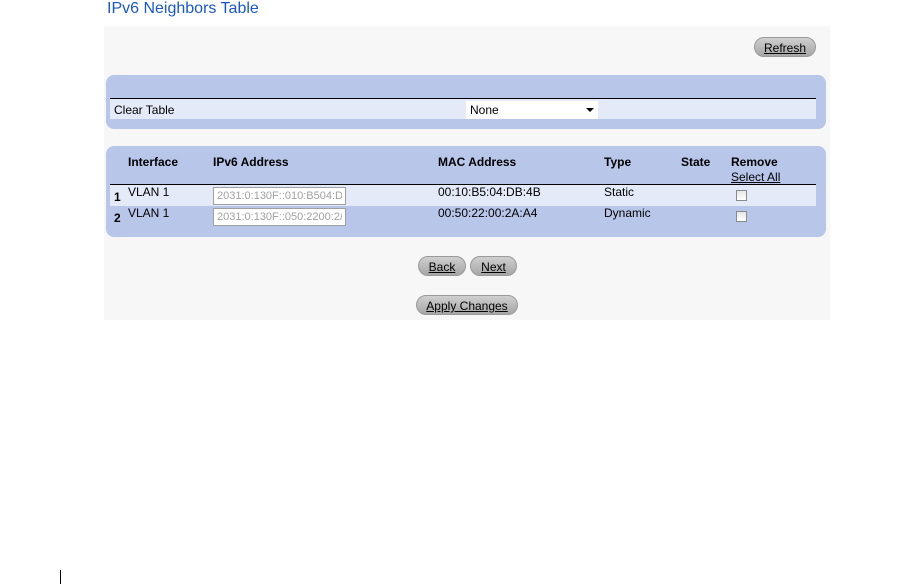  What do you see at coordinates (463, 109) in the screenshot?
I see `clear-table-row` at bounding box center [463, 109].